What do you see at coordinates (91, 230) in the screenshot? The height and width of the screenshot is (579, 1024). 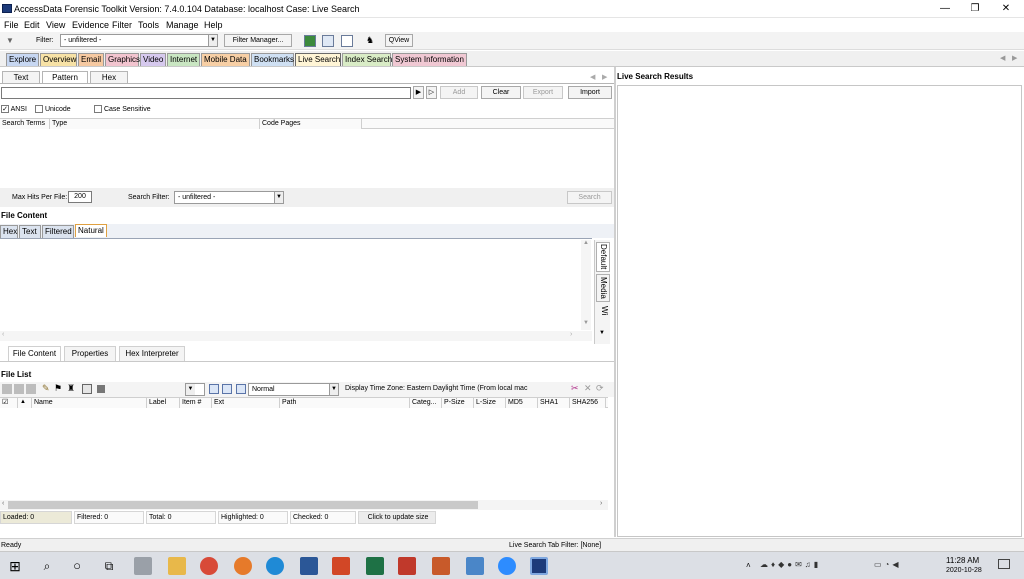 I see `view-tab-natural: Natural` at bounding box center [91, 230].